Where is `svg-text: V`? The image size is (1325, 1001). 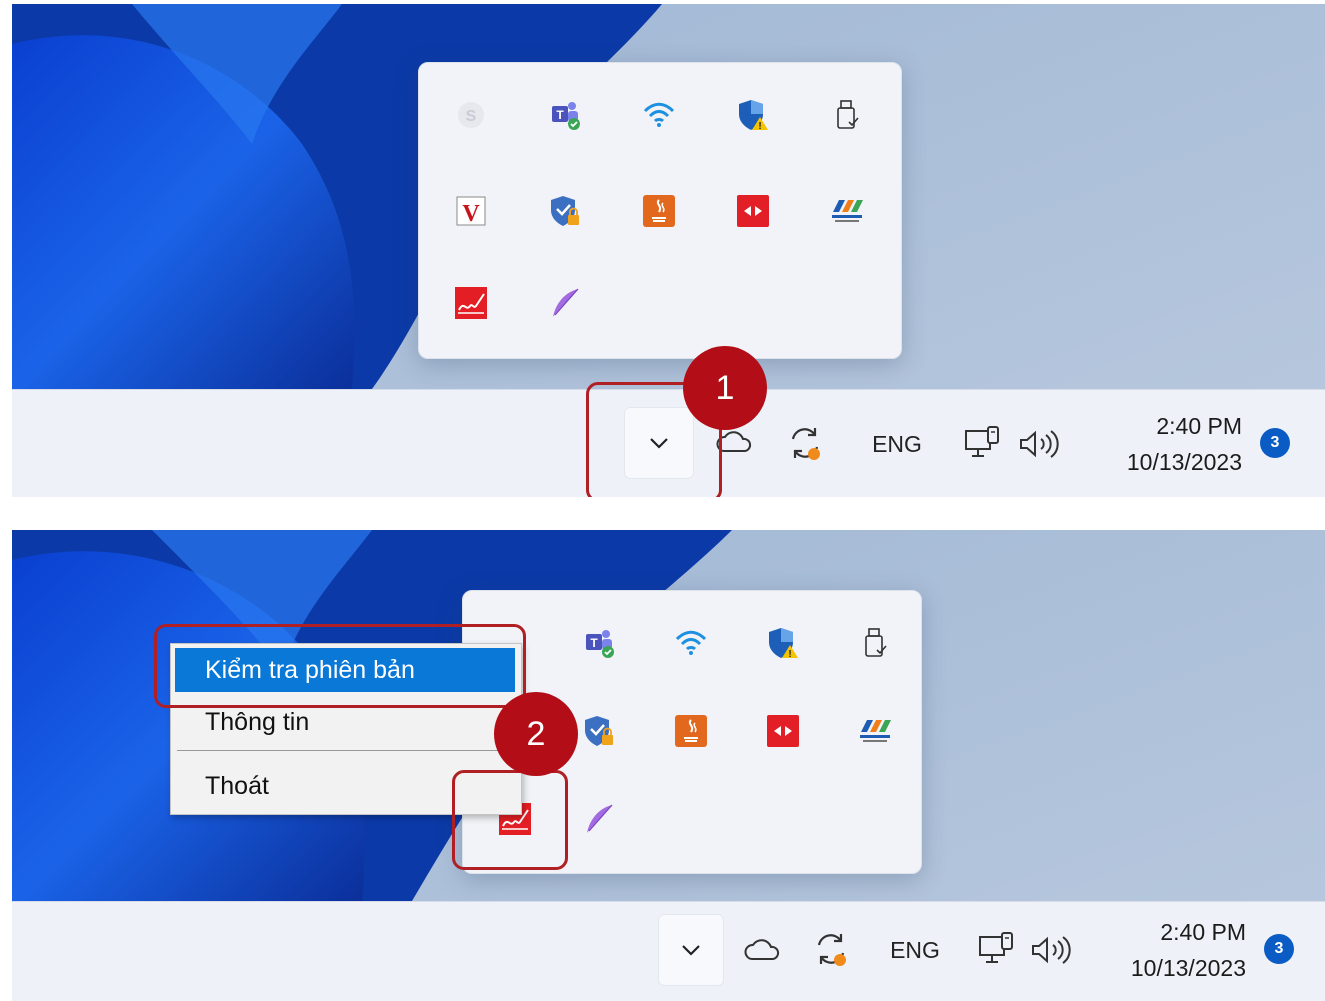 svg-text: V is located at coordinates (471, 214).